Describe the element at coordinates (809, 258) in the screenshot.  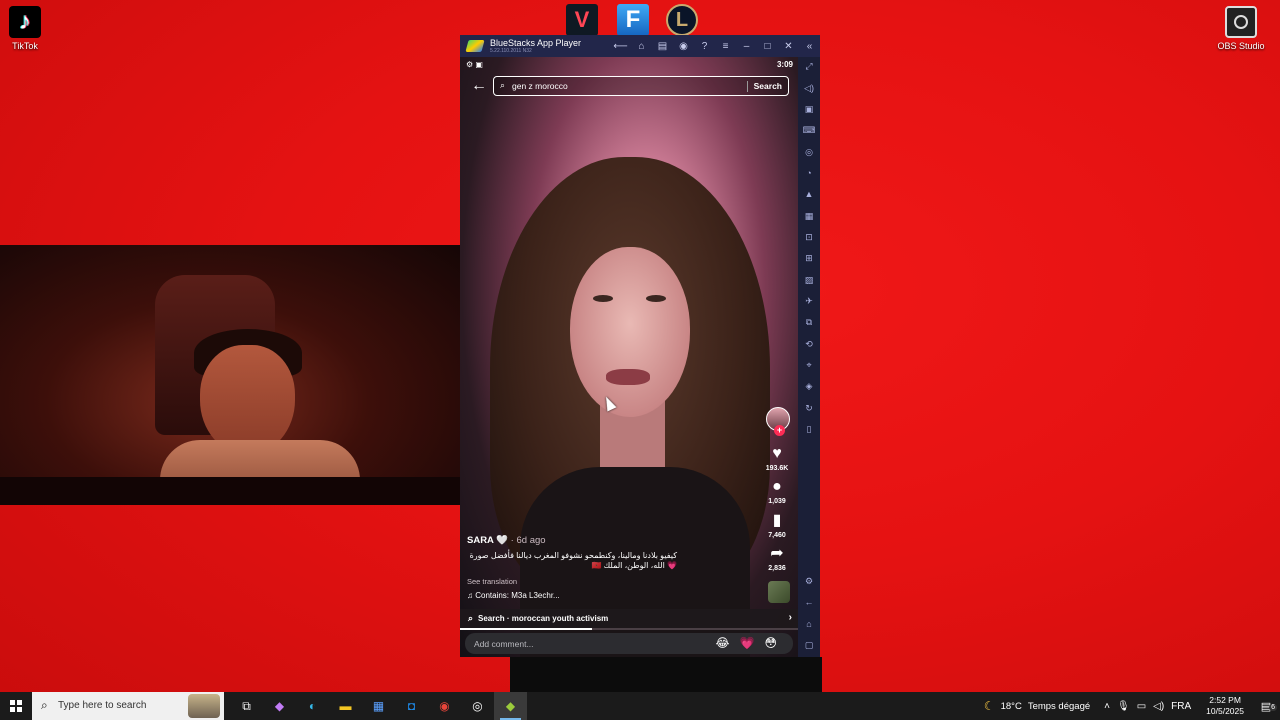
I see `screen-record-icon: ⊞` at that location.